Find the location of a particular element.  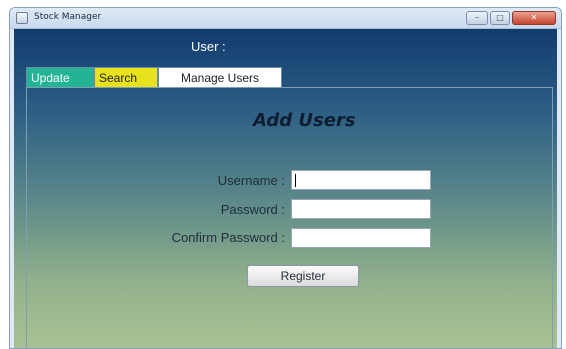

close-button: ✕ is located at coordinates (534, 18).